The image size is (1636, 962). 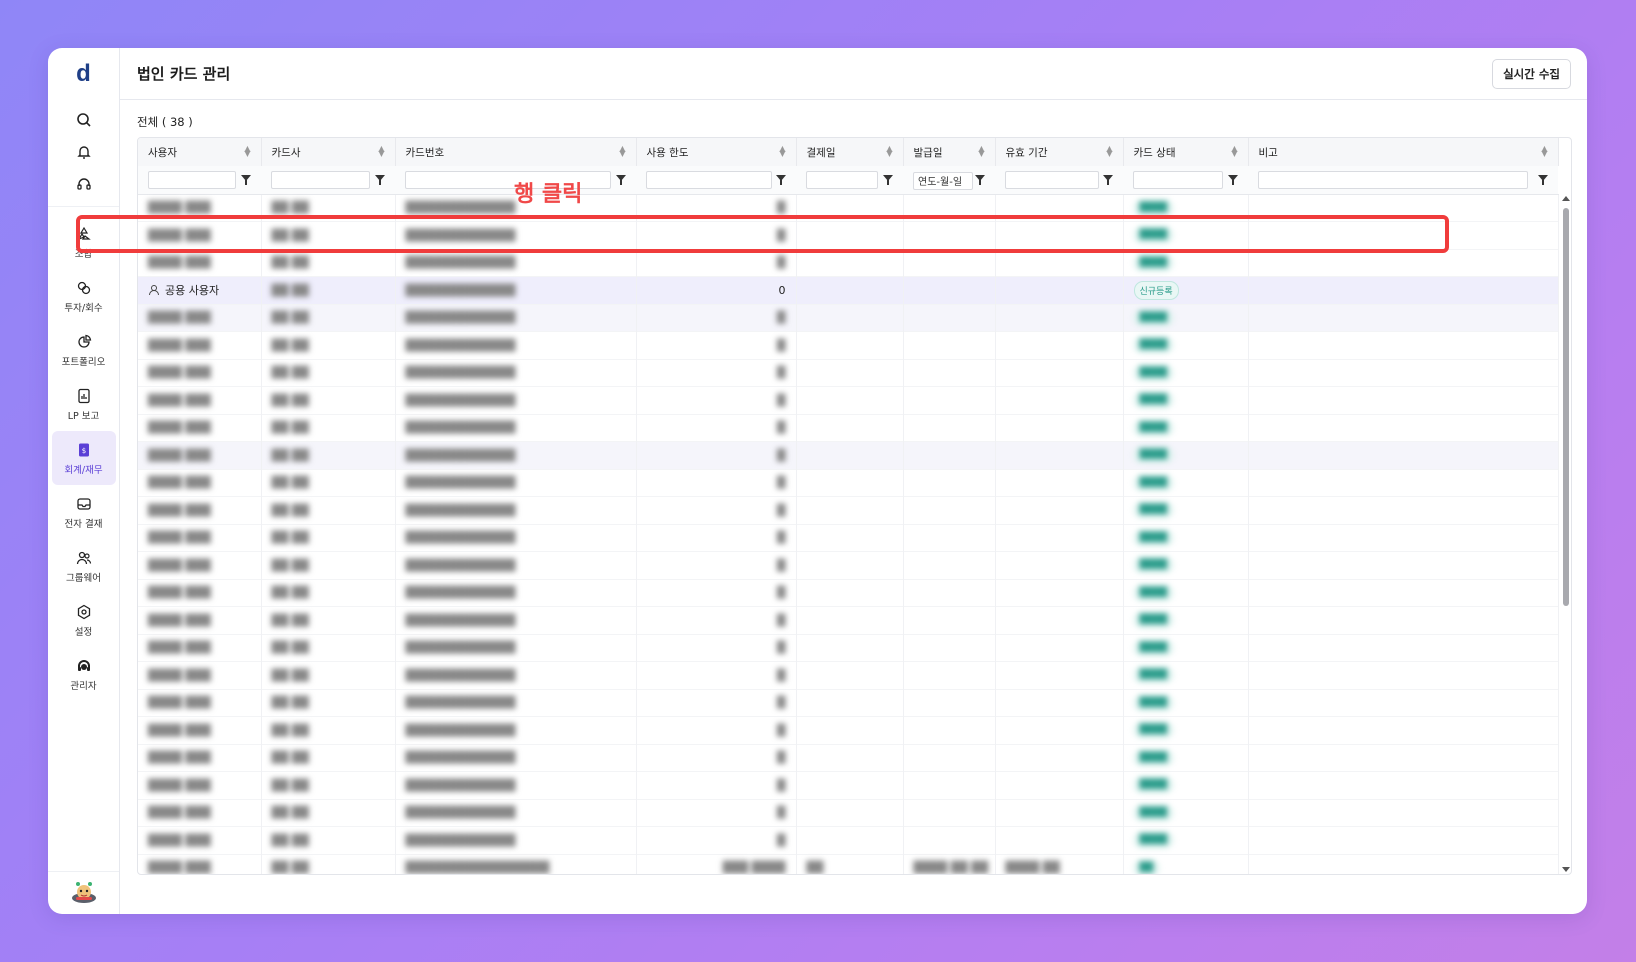 What do you see at coordinates (286, 152) in the screenshot?
I see `col-header-label: 카드사` at bounding box center [286, 152].